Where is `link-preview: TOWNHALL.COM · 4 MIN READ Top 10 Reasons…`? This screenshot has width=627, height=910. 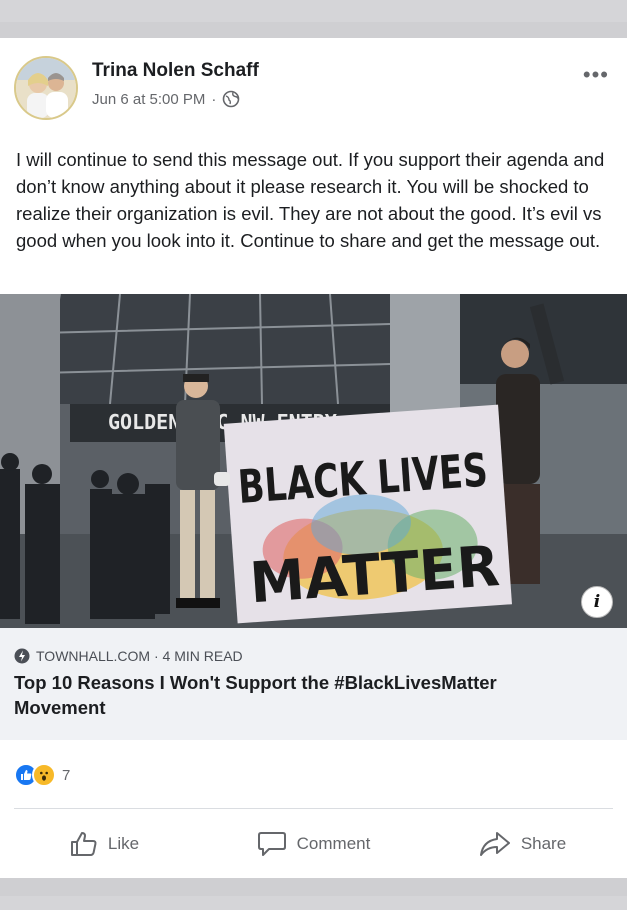 link-preview: TOWNHALL.COM · 4 MIN READ Top 10 Reasons… is located at coordinates (313, 684).